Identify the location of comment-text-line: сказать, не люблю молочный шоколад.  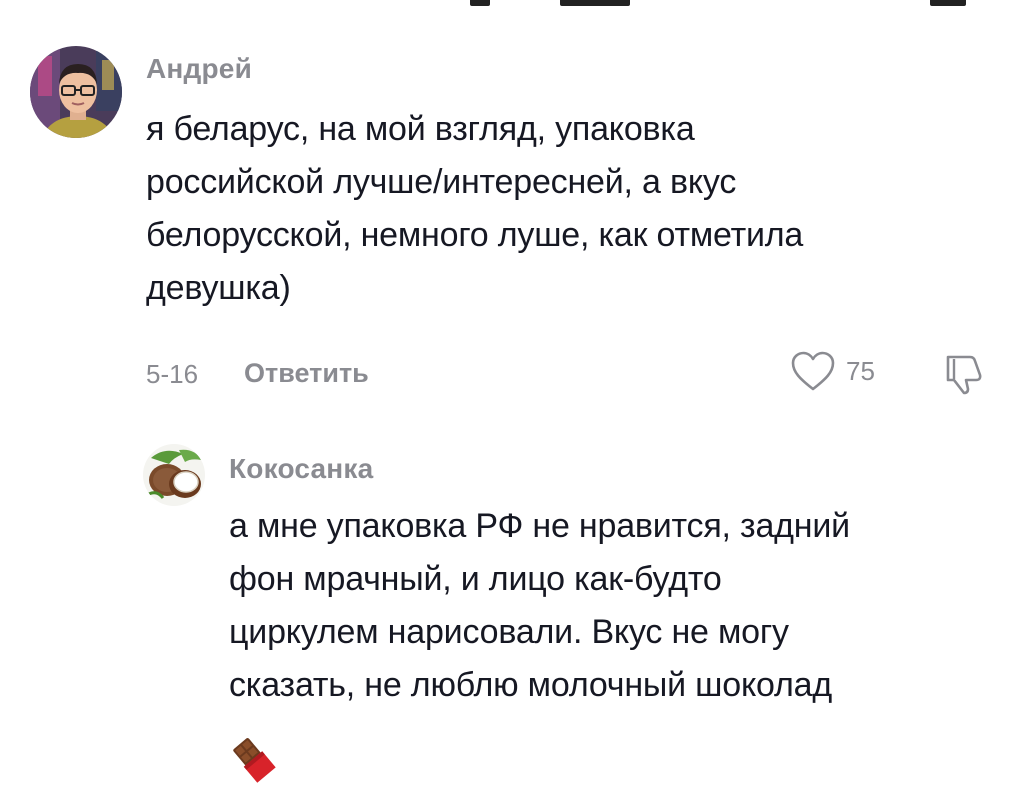
(530, 685).